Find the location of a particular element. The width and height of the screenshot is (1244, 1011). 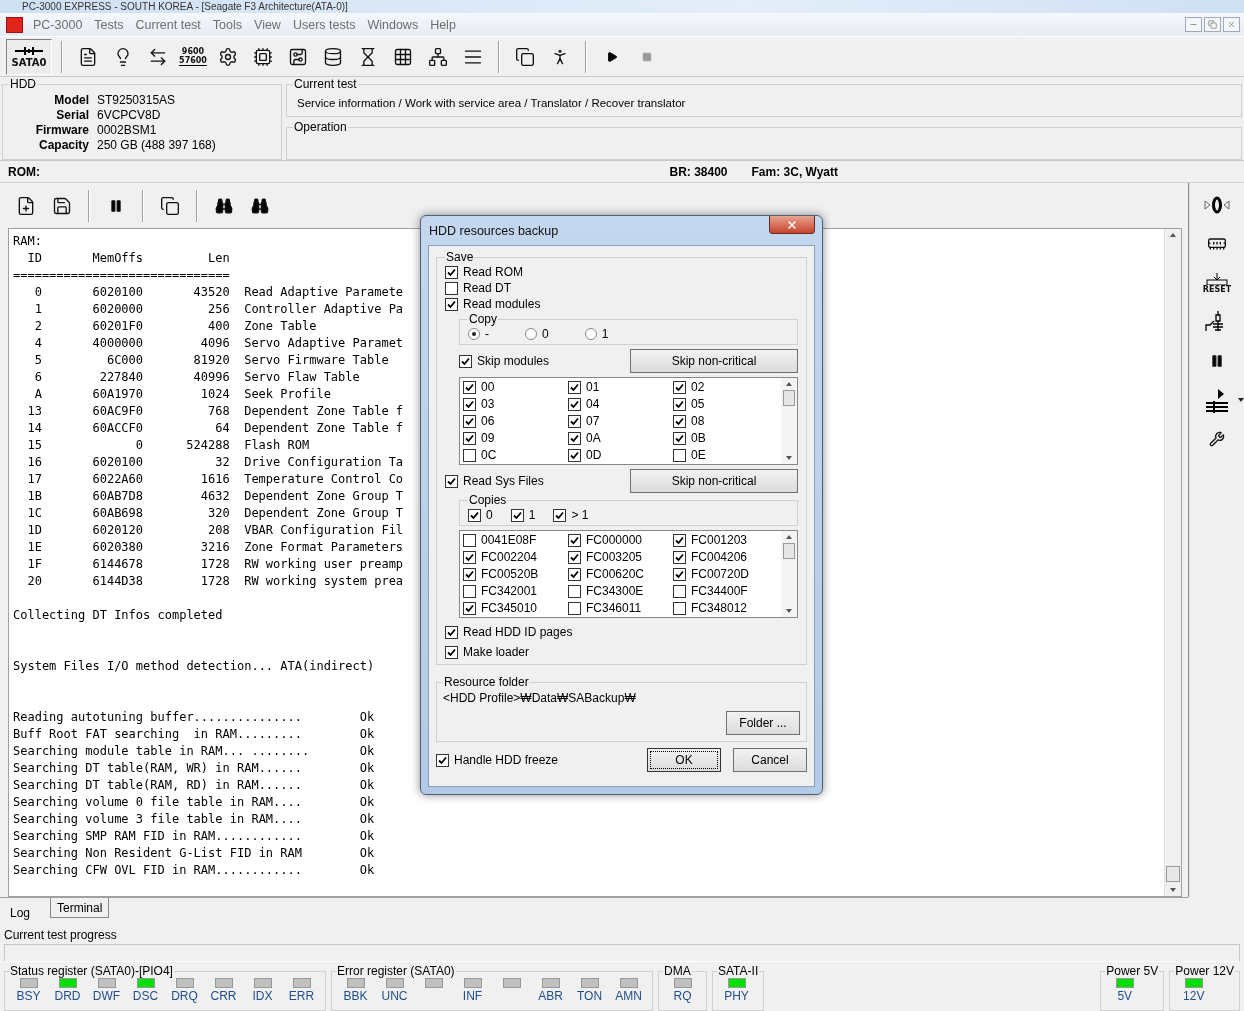

panel-title: Save is located at coordinates (460, 257).